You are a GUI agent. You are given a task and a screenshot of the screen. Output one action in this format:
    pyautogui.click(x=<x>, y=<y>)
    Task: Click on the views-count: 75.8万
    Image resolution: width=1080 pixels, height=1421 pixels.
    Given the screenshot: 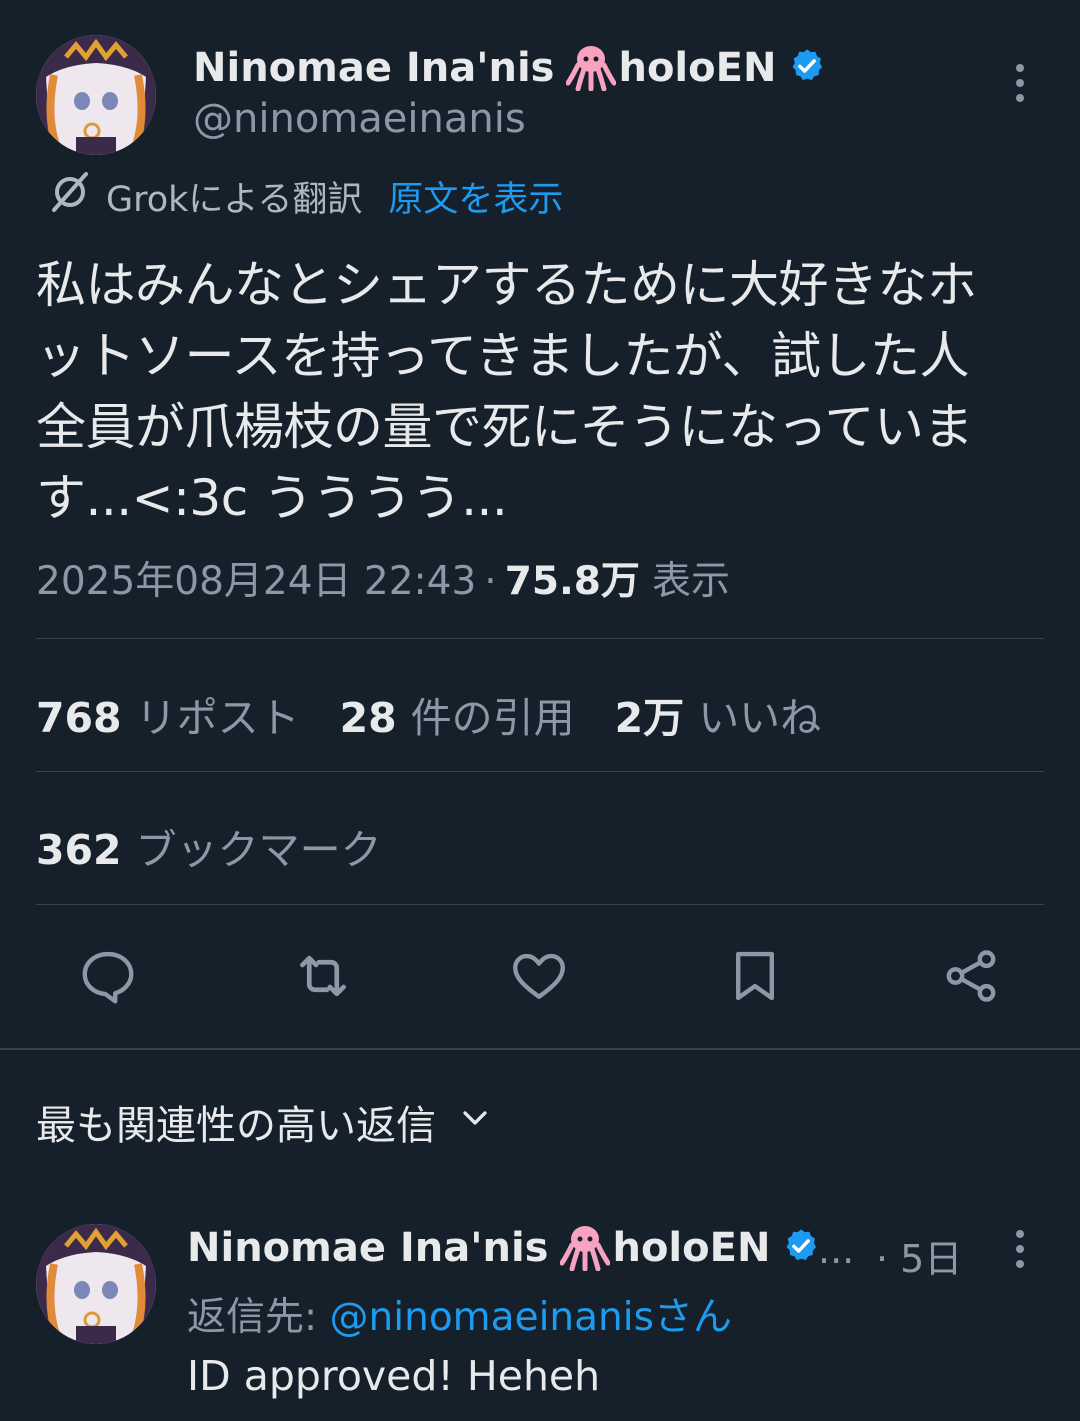 What is the action you would take?
    pyautogui.click(x=572, y=581)
    